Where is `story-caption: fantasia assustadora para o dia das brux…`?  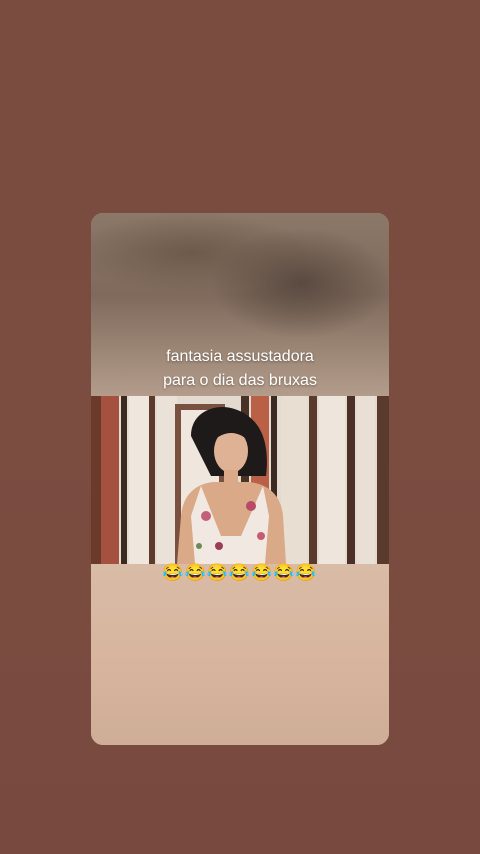
story-caption: fantasia assustadora para o dia das brux… is located at coordinates (240, 369).